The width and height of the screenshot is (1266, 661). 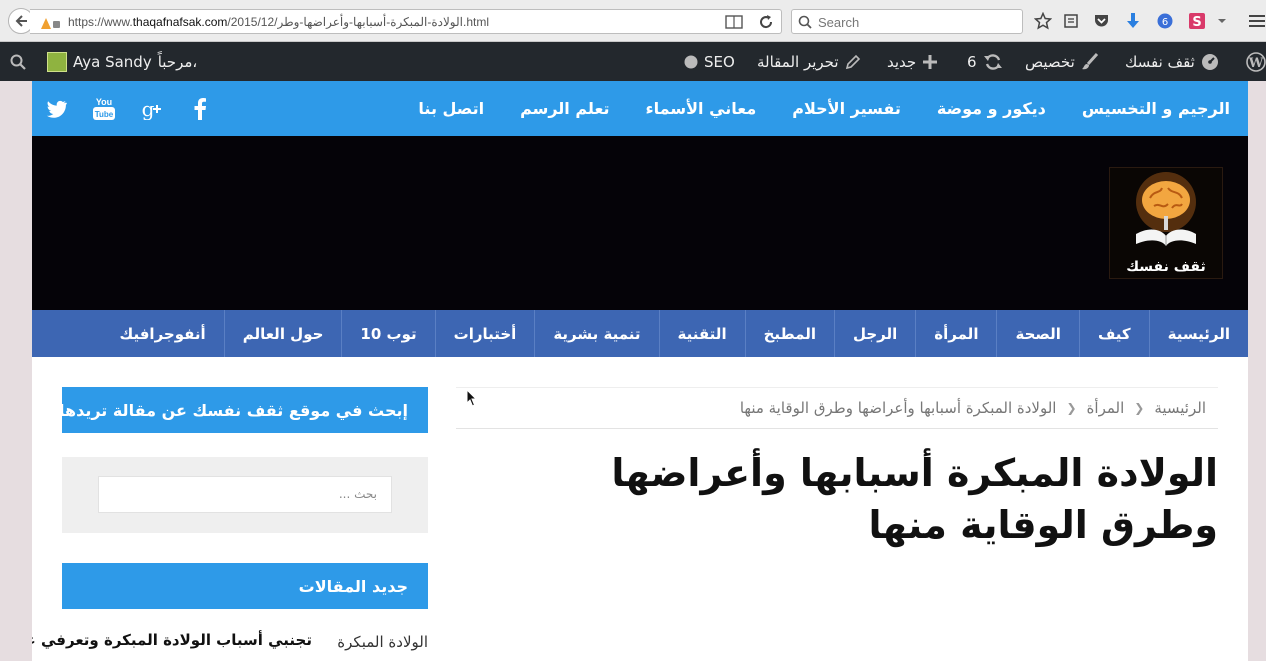 What do you see at coordinates (1160, 61) in the screenshot?
I see `site-name-label: ثقف نفسك` at bounding box center [1160, 61].